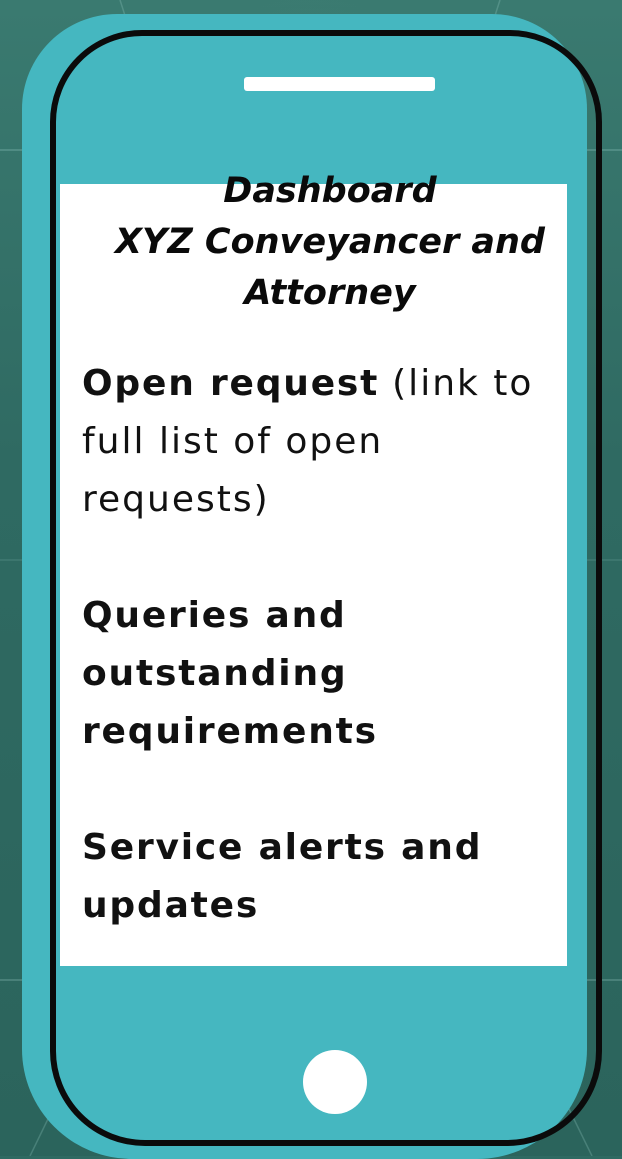  What do you see at coordinates (335, 1082) in the screenshot?
I see `home-button-icon` at bounding box center [335, 1082].